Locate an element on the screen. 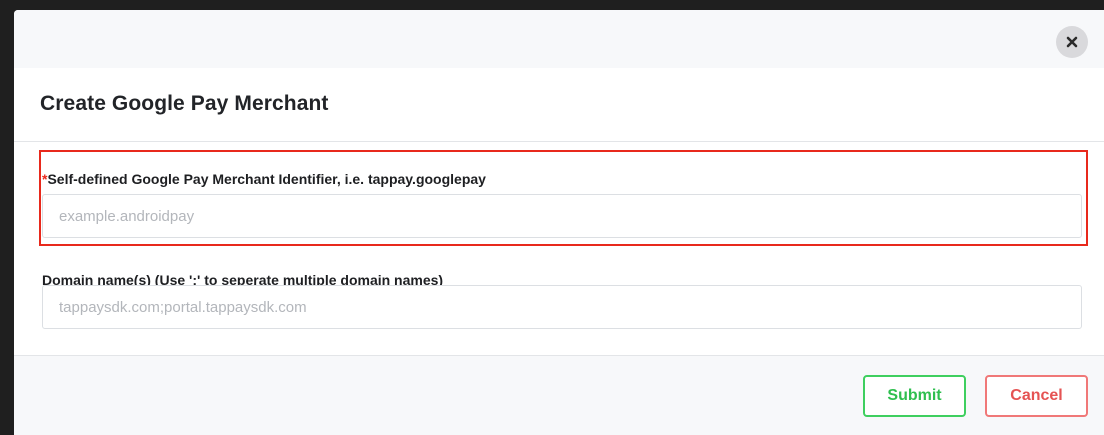 This screenshot has width=1104, height=435. close-button is located at coordinates (1072, 42).